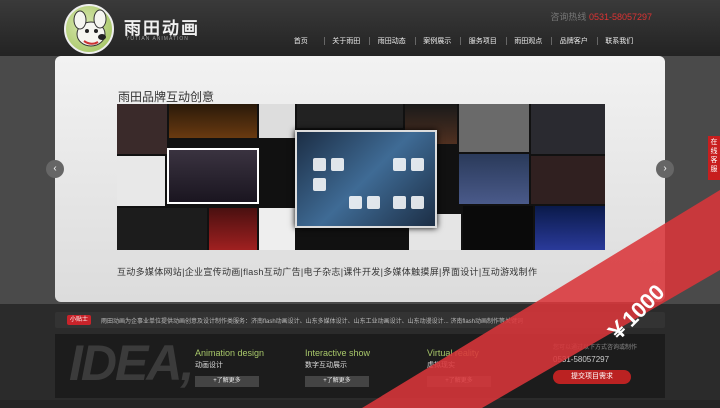 This screenshot has height=408, width=720. Describe the element at coordinates (346, 41) in the screenshot. I see `nav-item-about: 关于雨田` at that location.